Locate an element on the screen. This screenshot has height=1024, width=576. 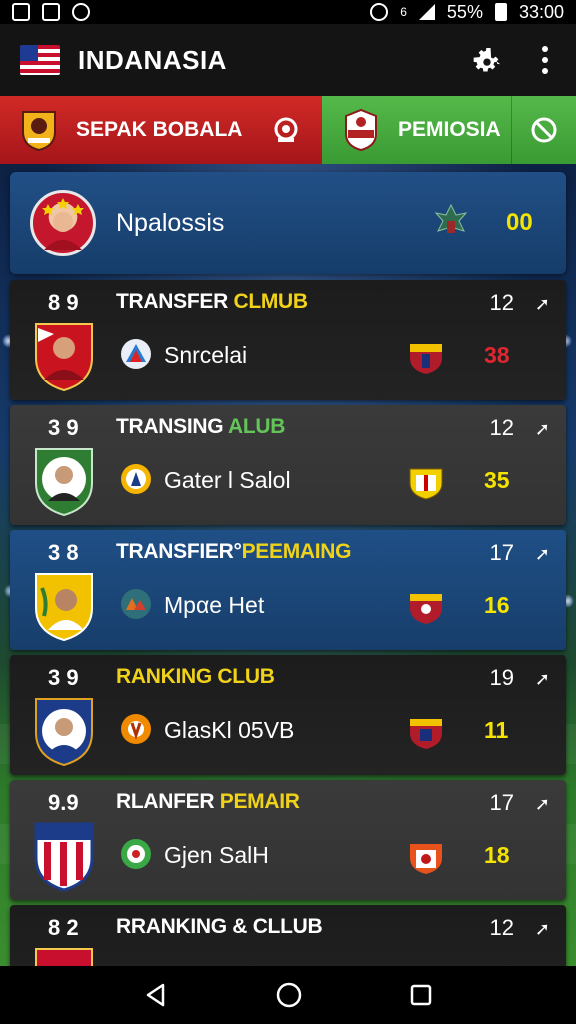
club-title: RRANKING & CLLUB is located at coordinates (219, 926).